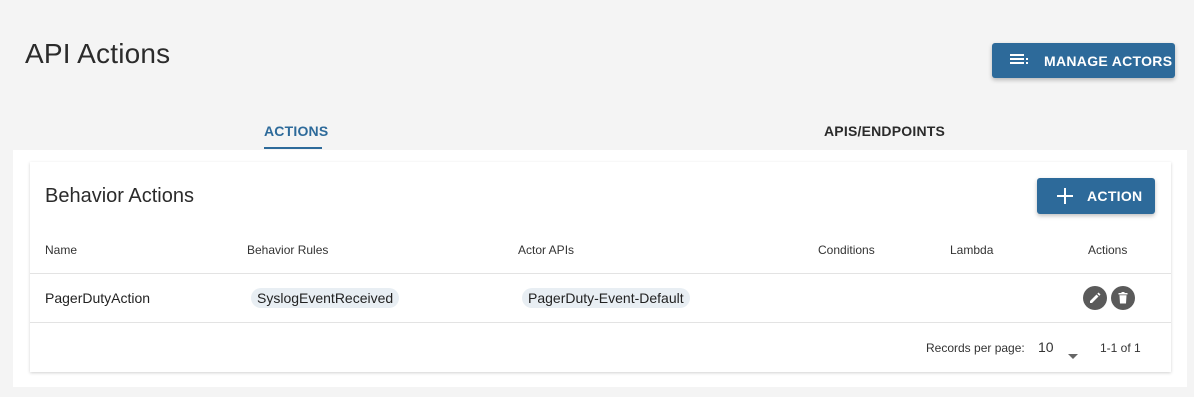  What do you see at coordinates (1120, 348) in the screenshot?
I see `pagination-range: 1-1 of 1` at bounding box center [1120, 348].